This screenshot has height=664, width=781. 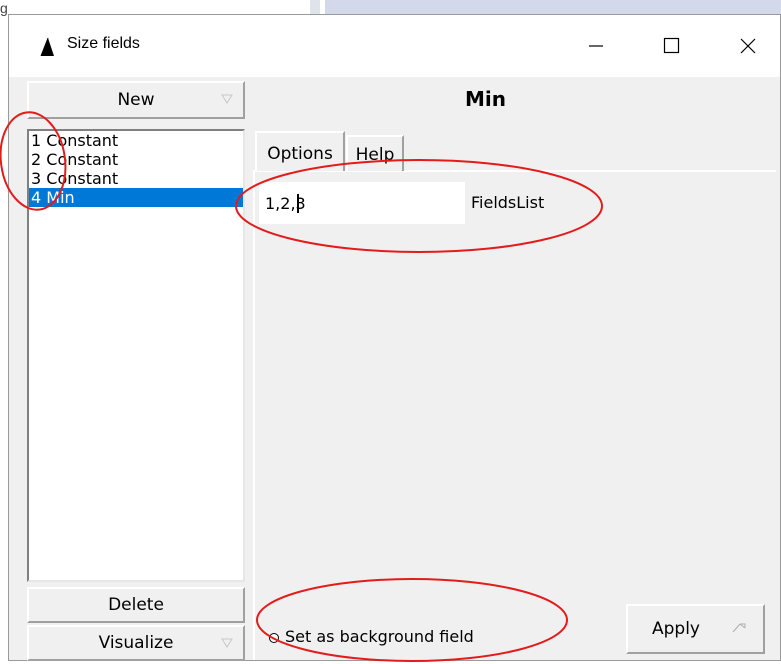 I want to click on maximize-icon, so click(x=671, y=45).